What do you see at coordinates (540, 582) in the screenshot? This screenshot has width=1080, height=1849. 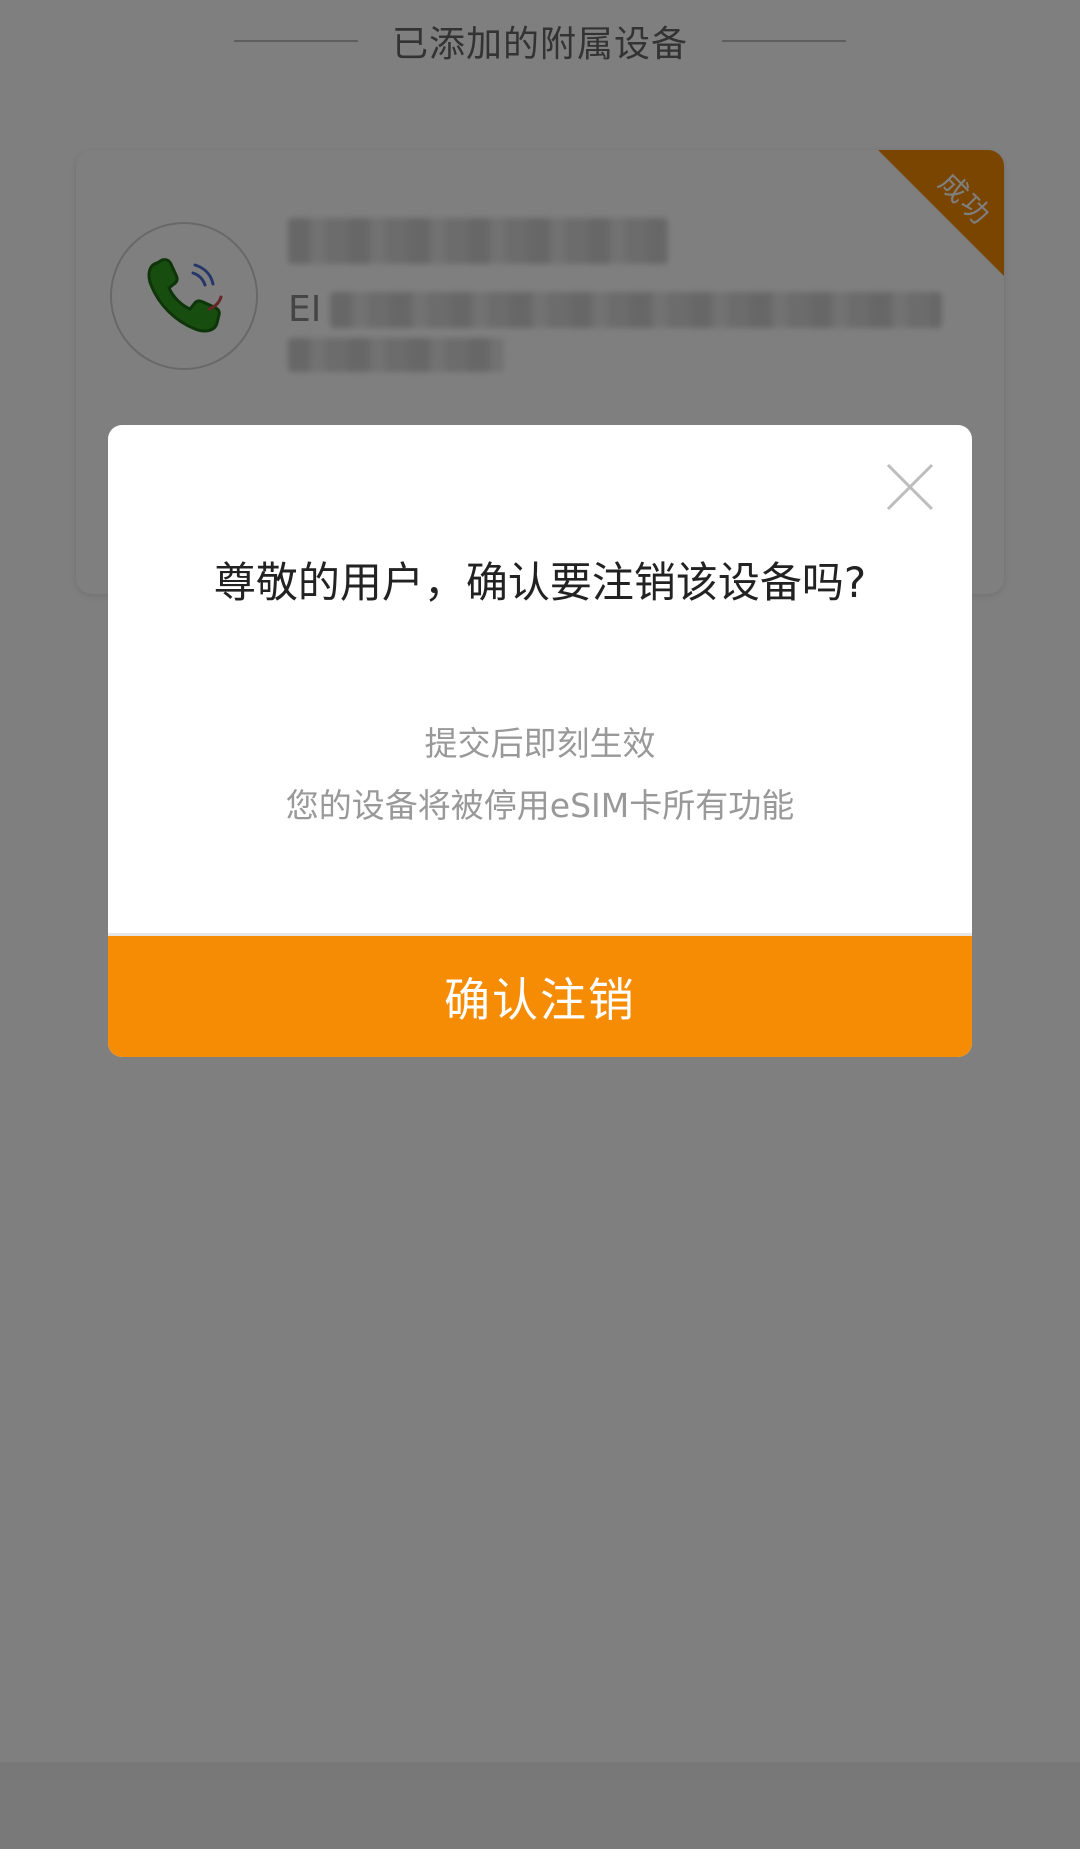 I see `dialog-title: 尊敬的用户，确认要注销该设备吗?` at bounding box center [540, 582].